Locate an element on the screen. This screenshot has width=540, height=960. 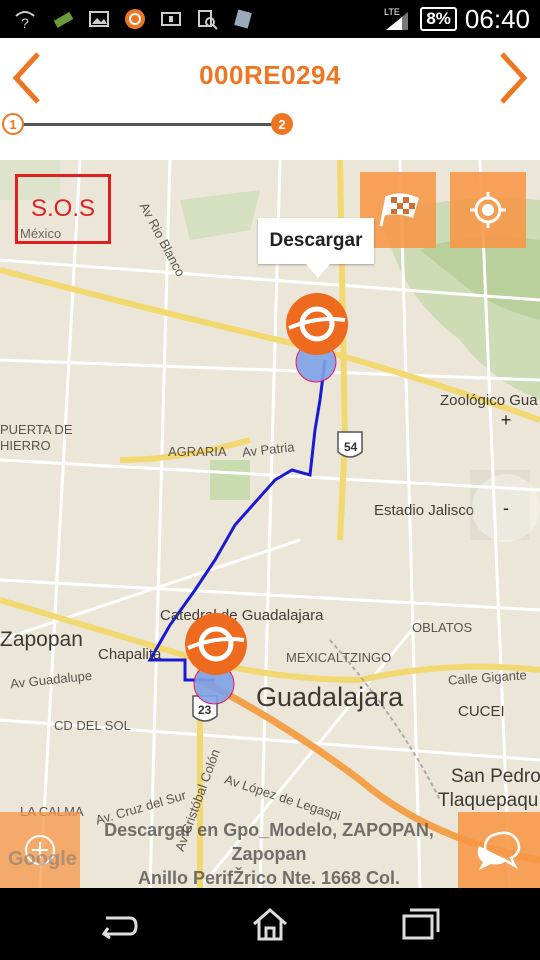
map-label-san-pedro: San Pedro is located at coordinates (495, 776).